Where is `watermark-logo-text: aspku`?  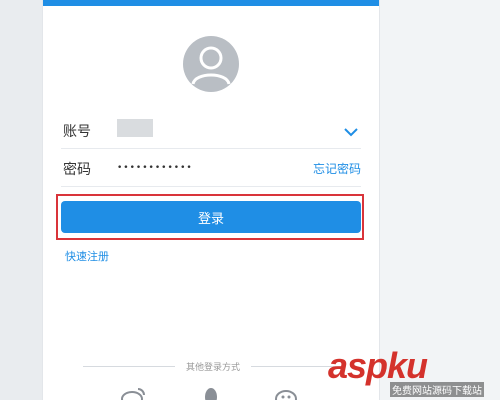
watermark-logo-text: aspku is located at coordinates (378, 365).